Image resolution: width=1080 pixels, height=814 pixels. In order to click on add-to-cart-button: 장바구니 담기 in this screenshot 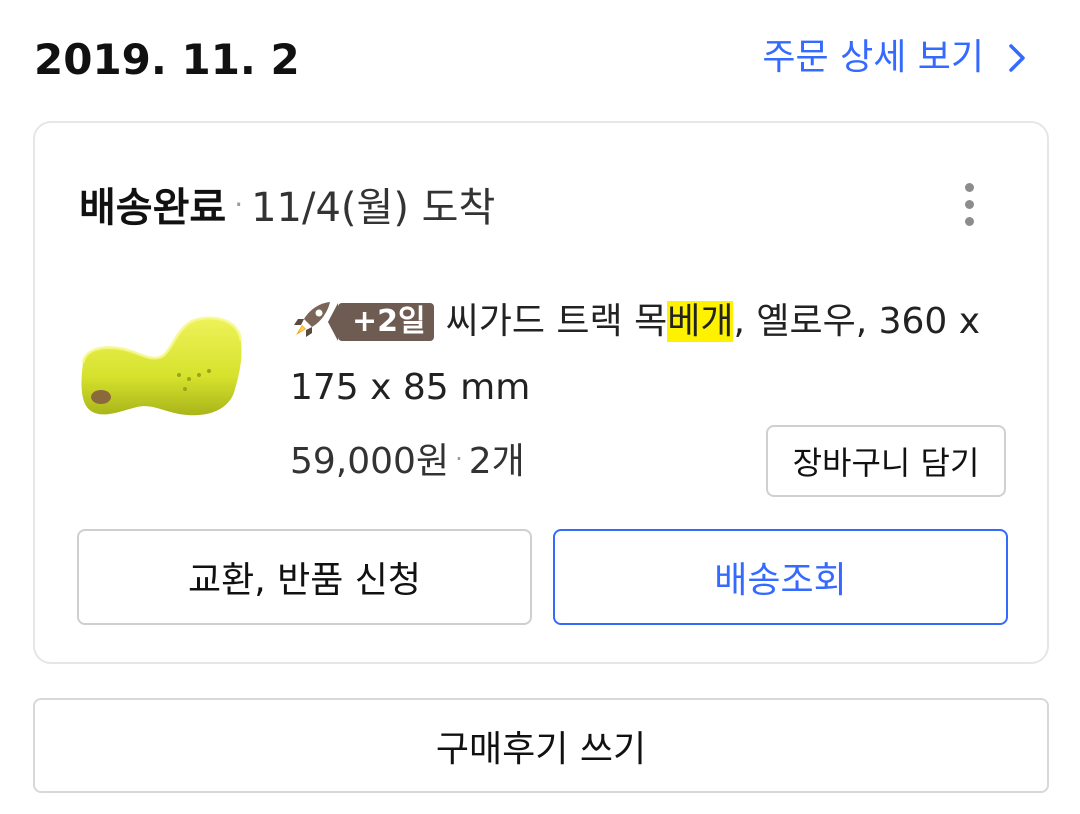, I will do `click(886, 461)`.